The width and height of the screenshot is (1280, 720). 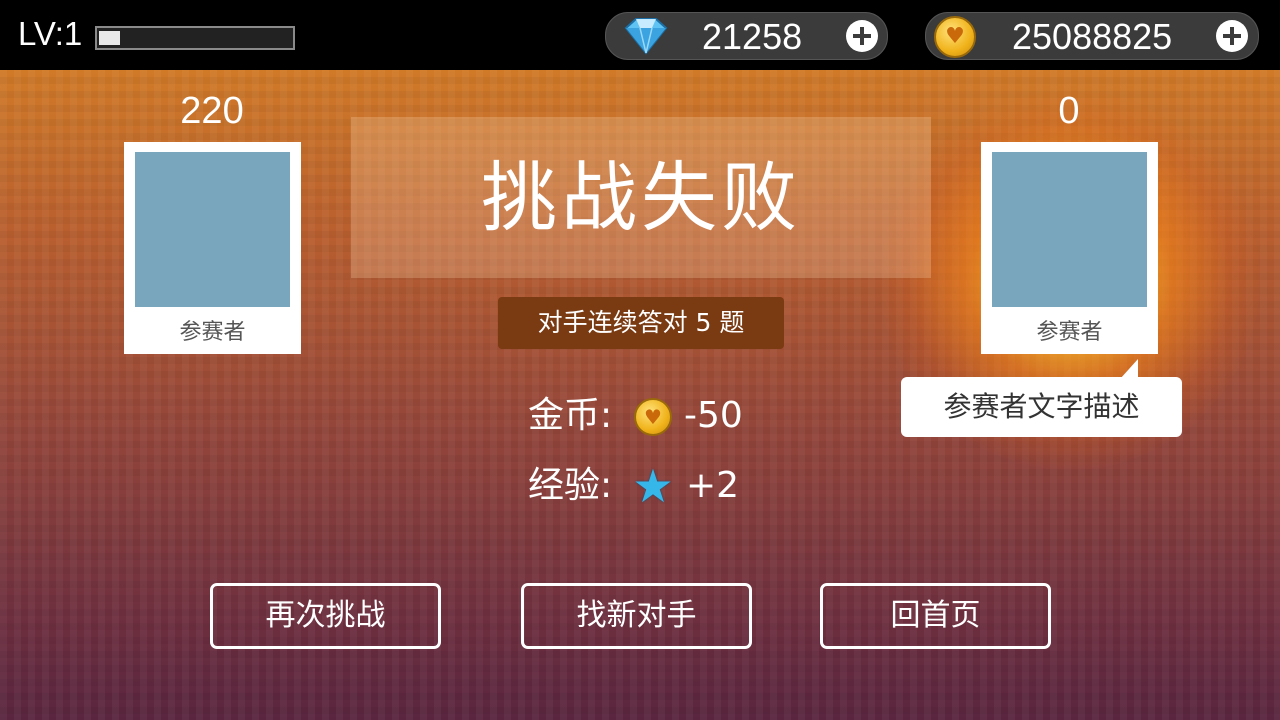 I want to click on player-score: 220, so click(x=212, y=111).